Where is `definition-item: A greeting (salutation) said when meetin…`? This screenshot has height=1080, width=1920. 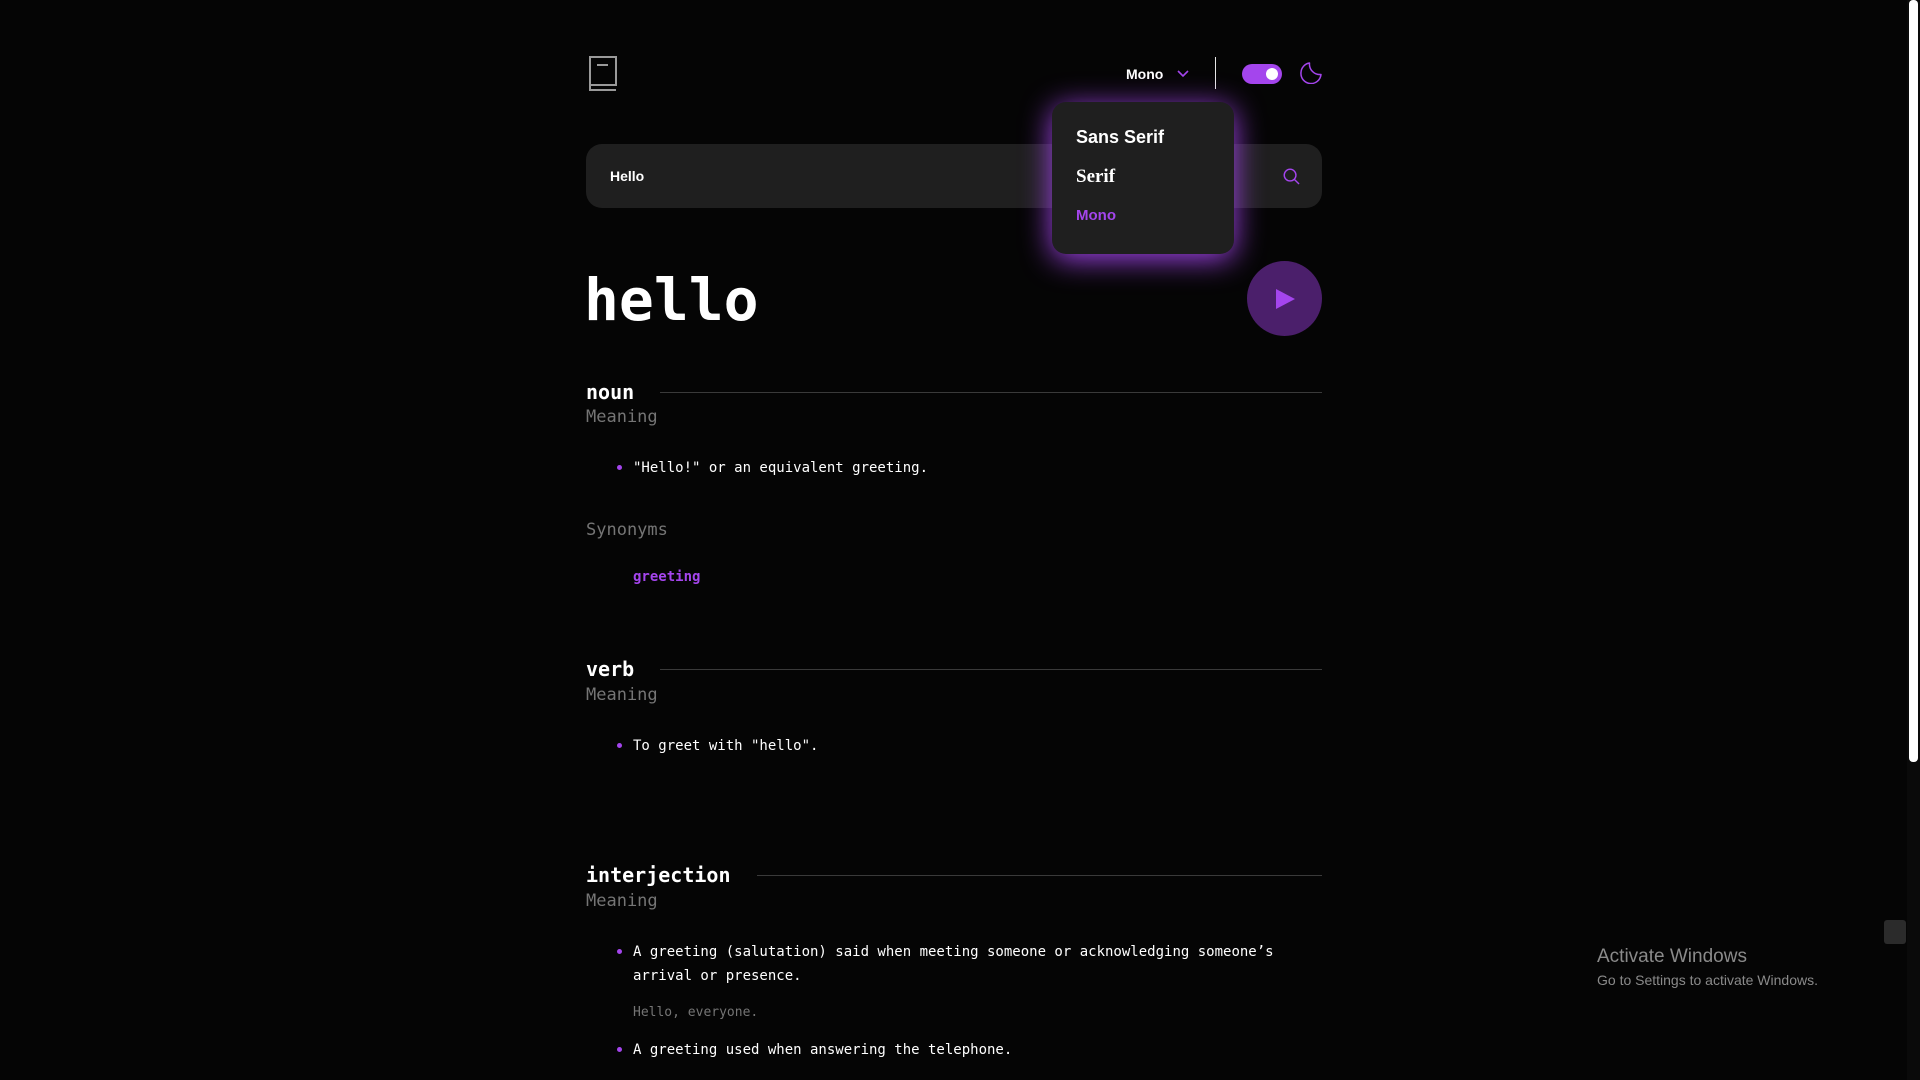 definition-item: A greeting (salutation) said when meetin… is located at coordinates (953, 964).